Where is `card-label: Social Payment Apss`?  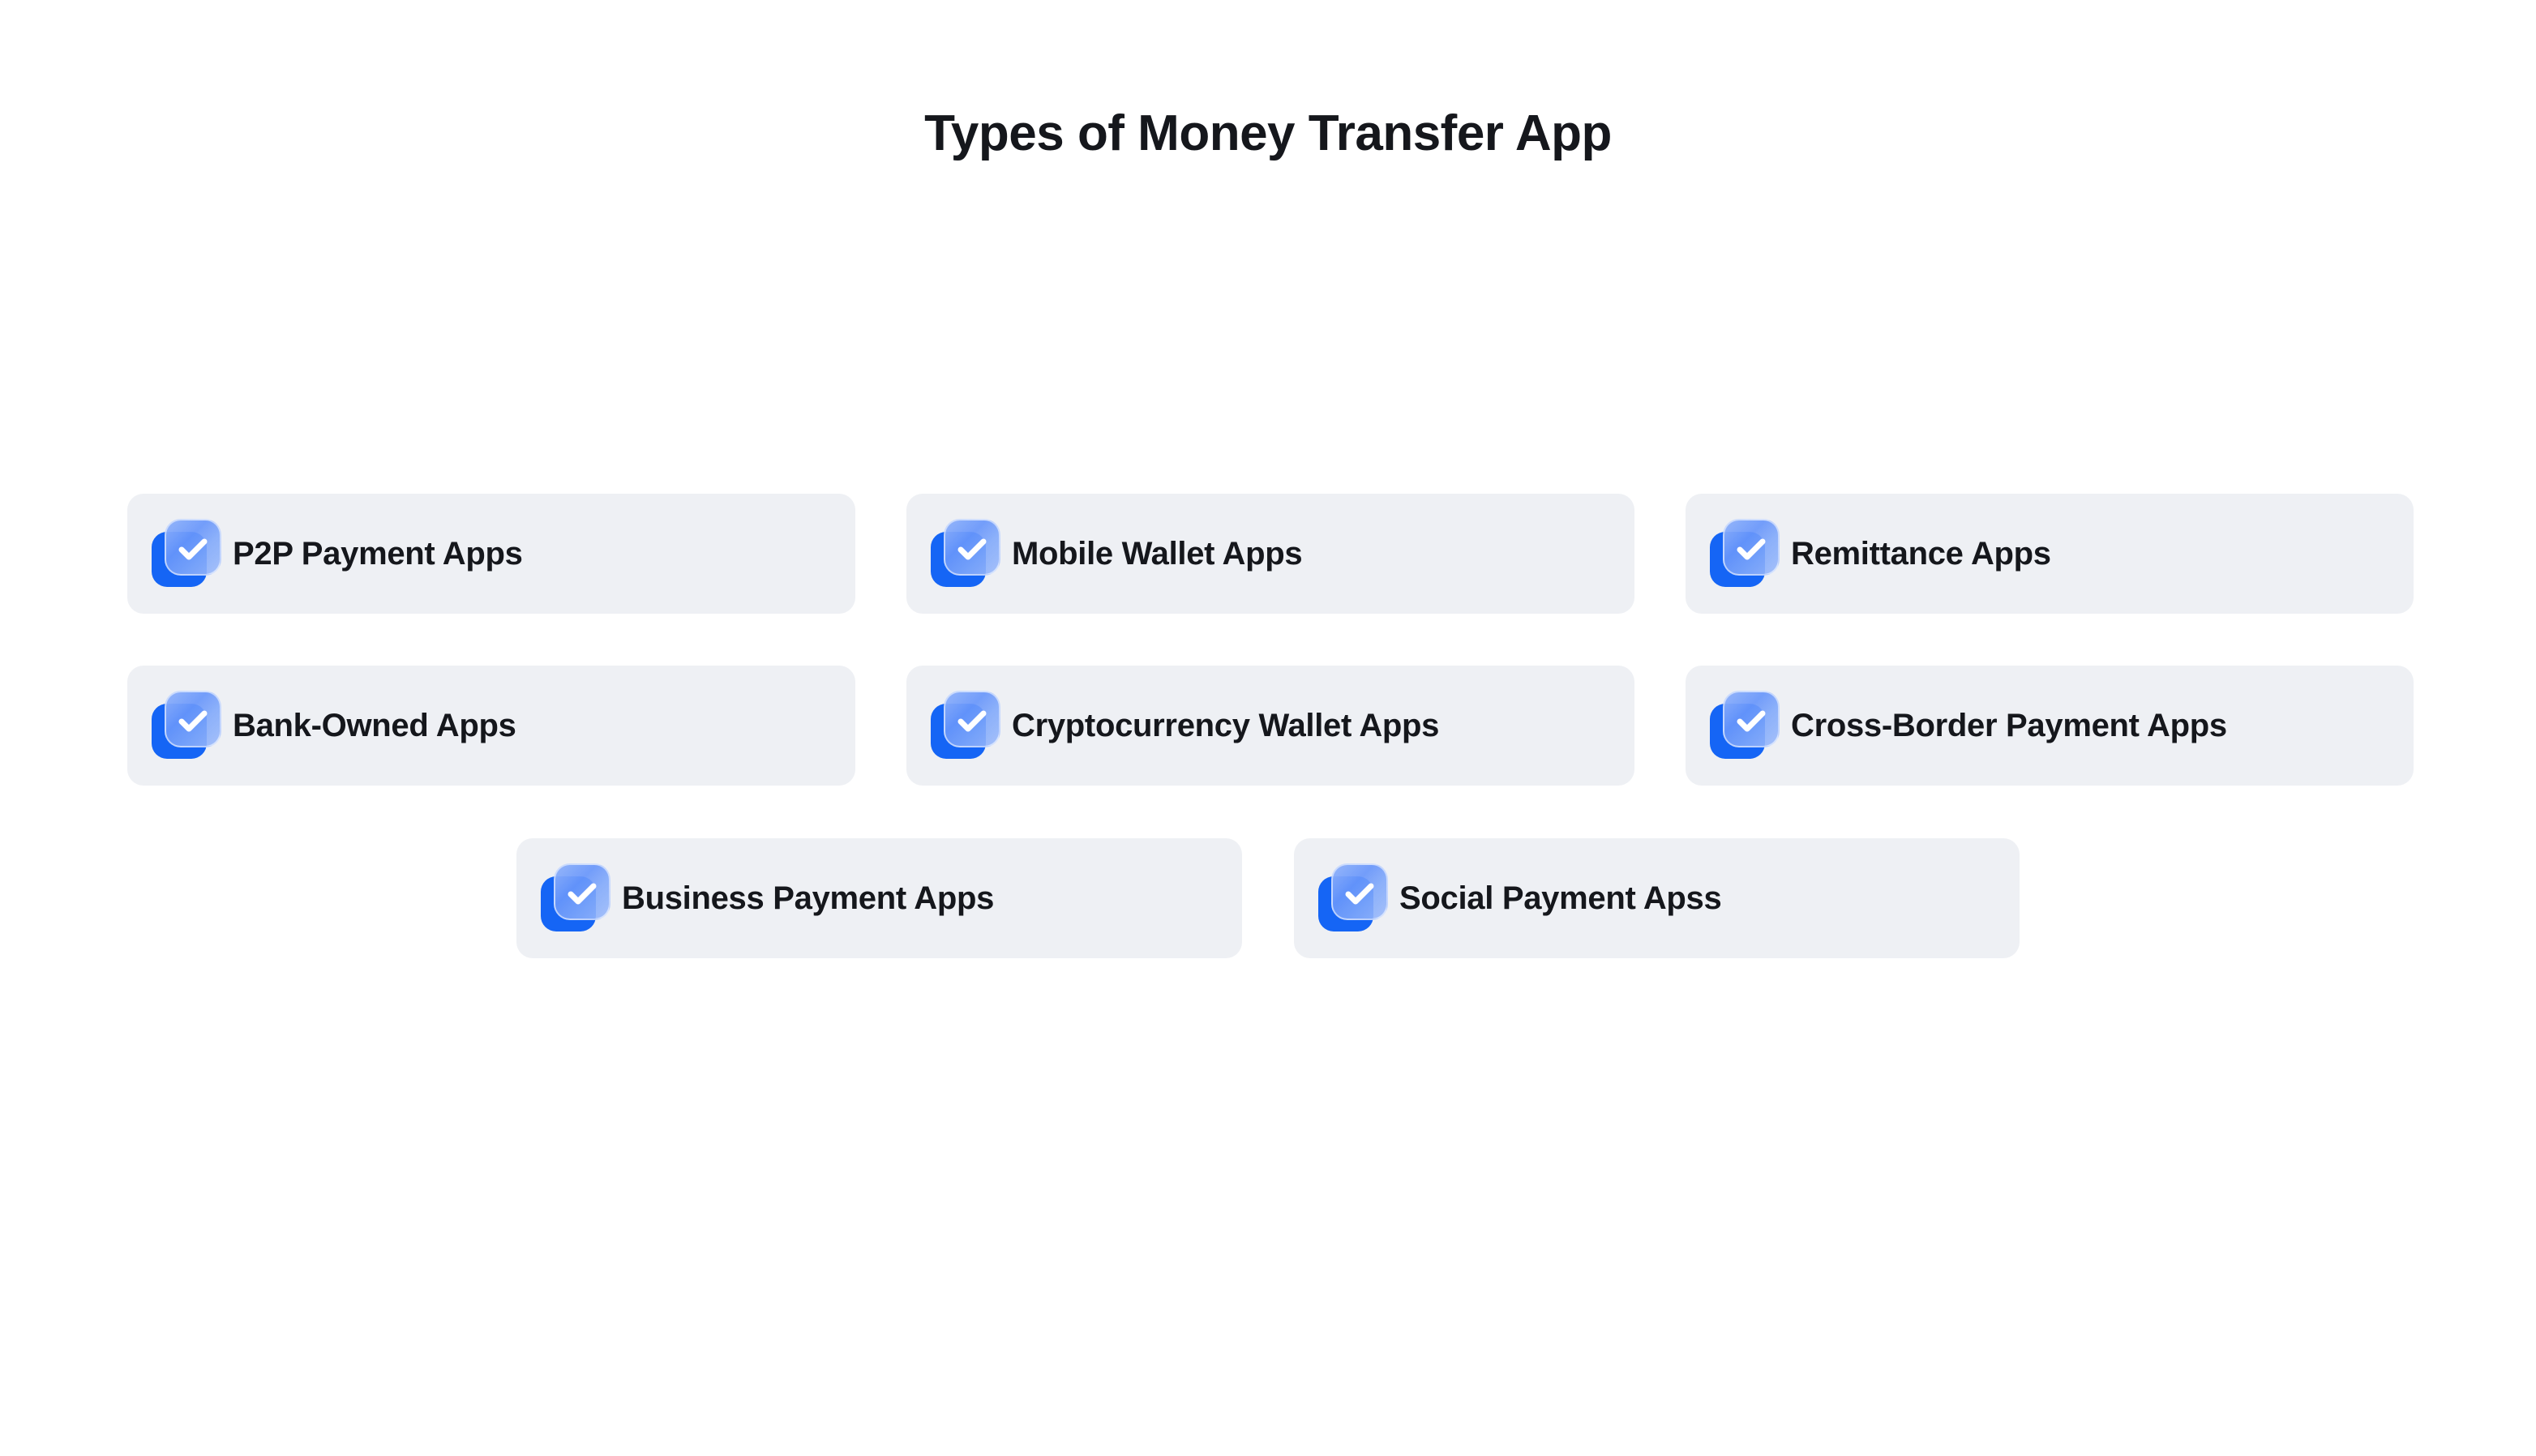
card-label: Social Payment Apss is located at coordinates (1561, 898).